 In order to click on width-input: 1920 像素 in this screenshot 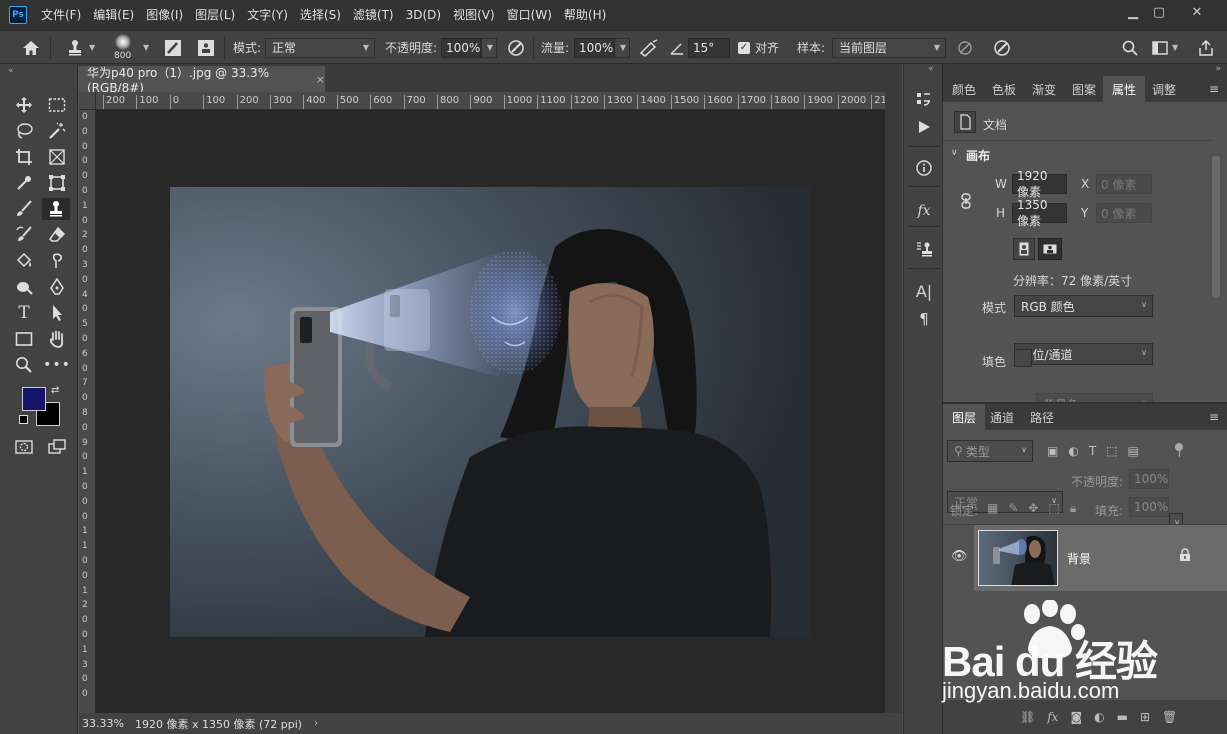, I will do `click(1039, 184)`.